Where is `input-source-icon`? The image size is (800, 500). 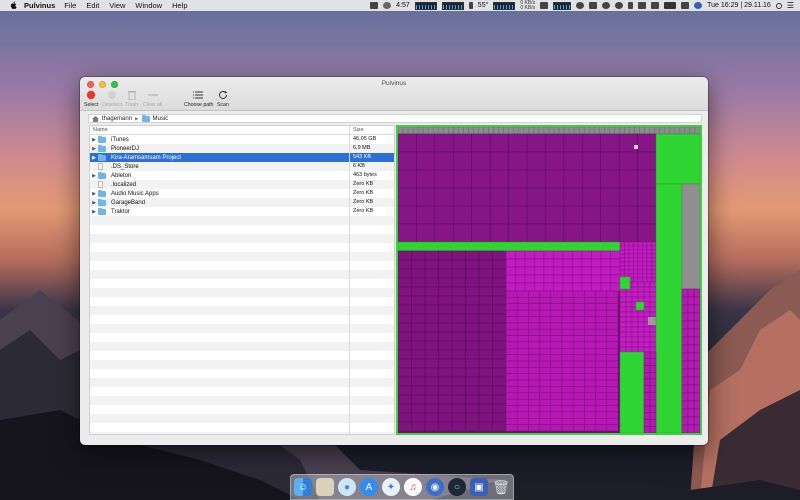 input-source-icon is located at coordinates (685, 5).